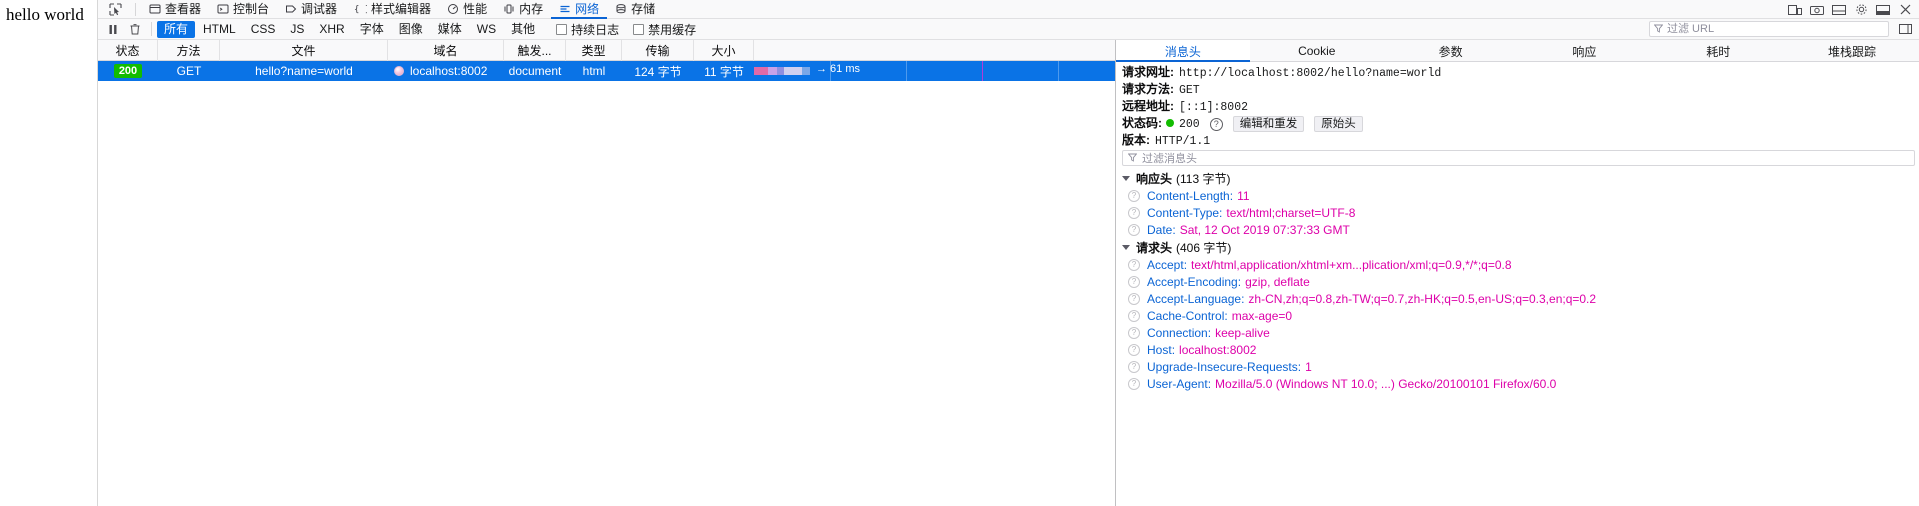 This screenshot has width=1919, height=506. What do you see at coordinates (189, 50) in the screenshot?
I see `column-header-method: 方法` at bounding box center [189, 50].